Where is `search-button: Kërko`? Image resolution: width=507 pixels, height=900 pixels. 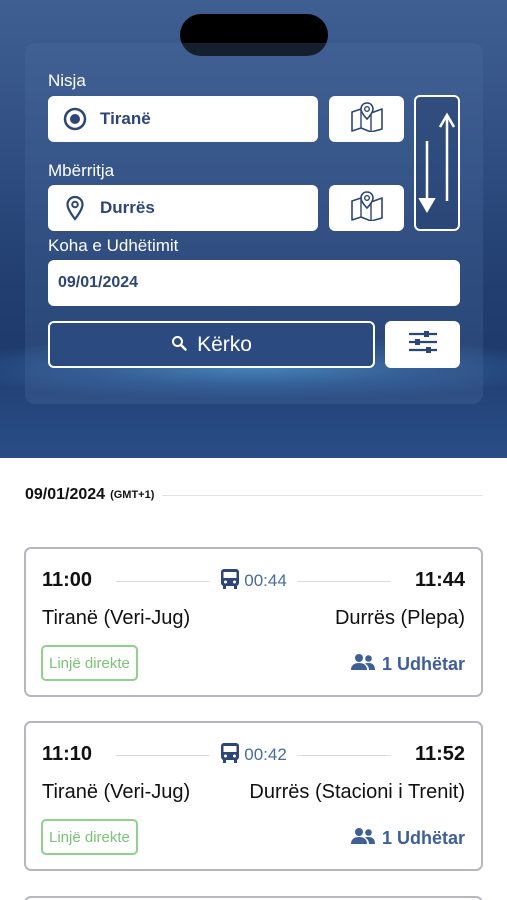 search-button: Kërko is located at coordinates (211, 344).